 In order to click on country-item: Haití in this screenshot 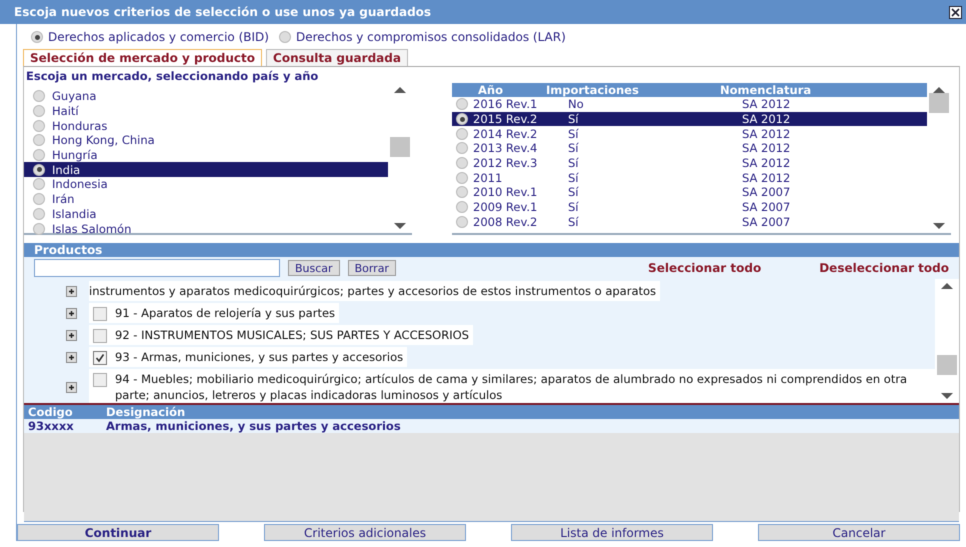, I will do `click(206, 111)`.